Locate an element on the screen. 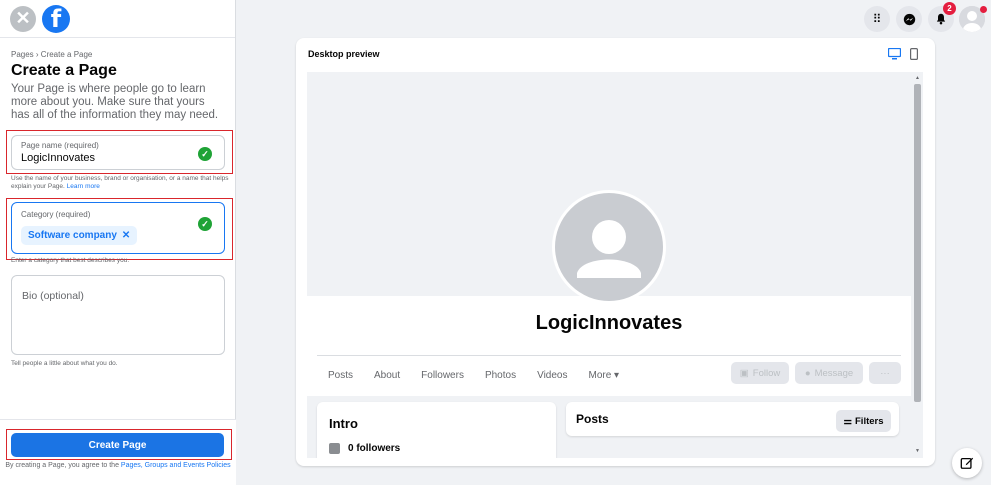 This screenshot has height=485, width=991. close-icon: ✕ is located at coordinates (23, 18).